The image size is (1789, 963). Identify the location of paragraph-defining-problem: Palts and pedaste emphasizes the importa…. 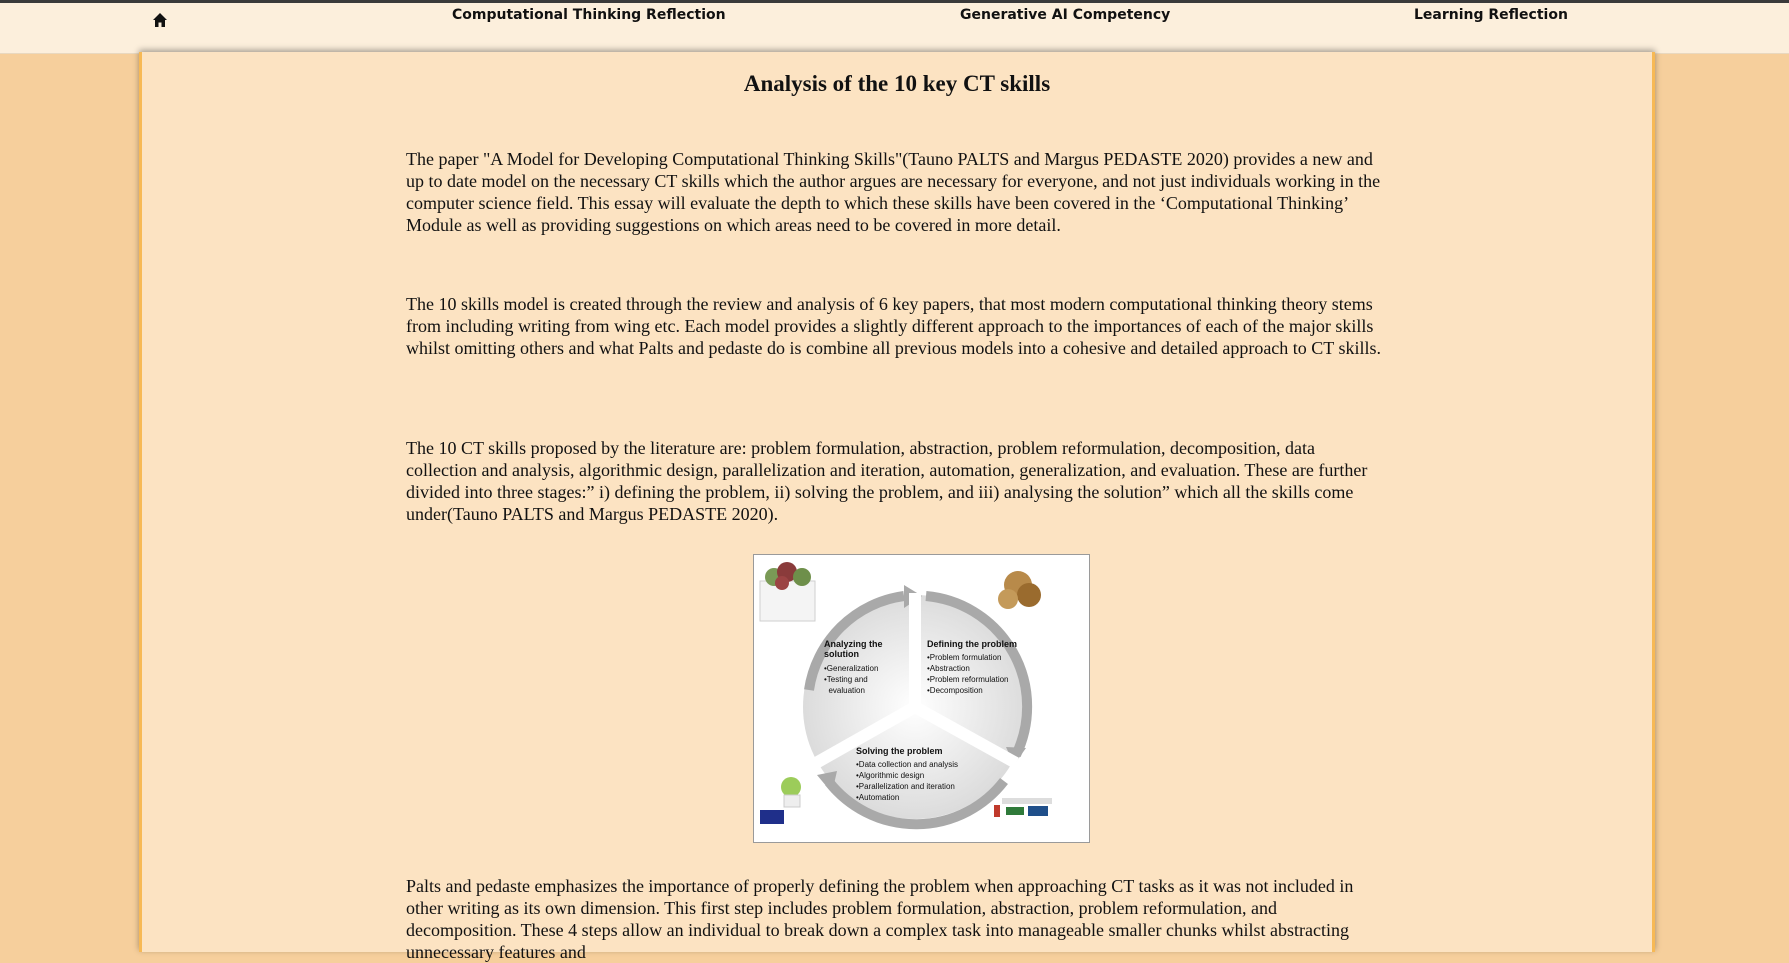
(880, 919).